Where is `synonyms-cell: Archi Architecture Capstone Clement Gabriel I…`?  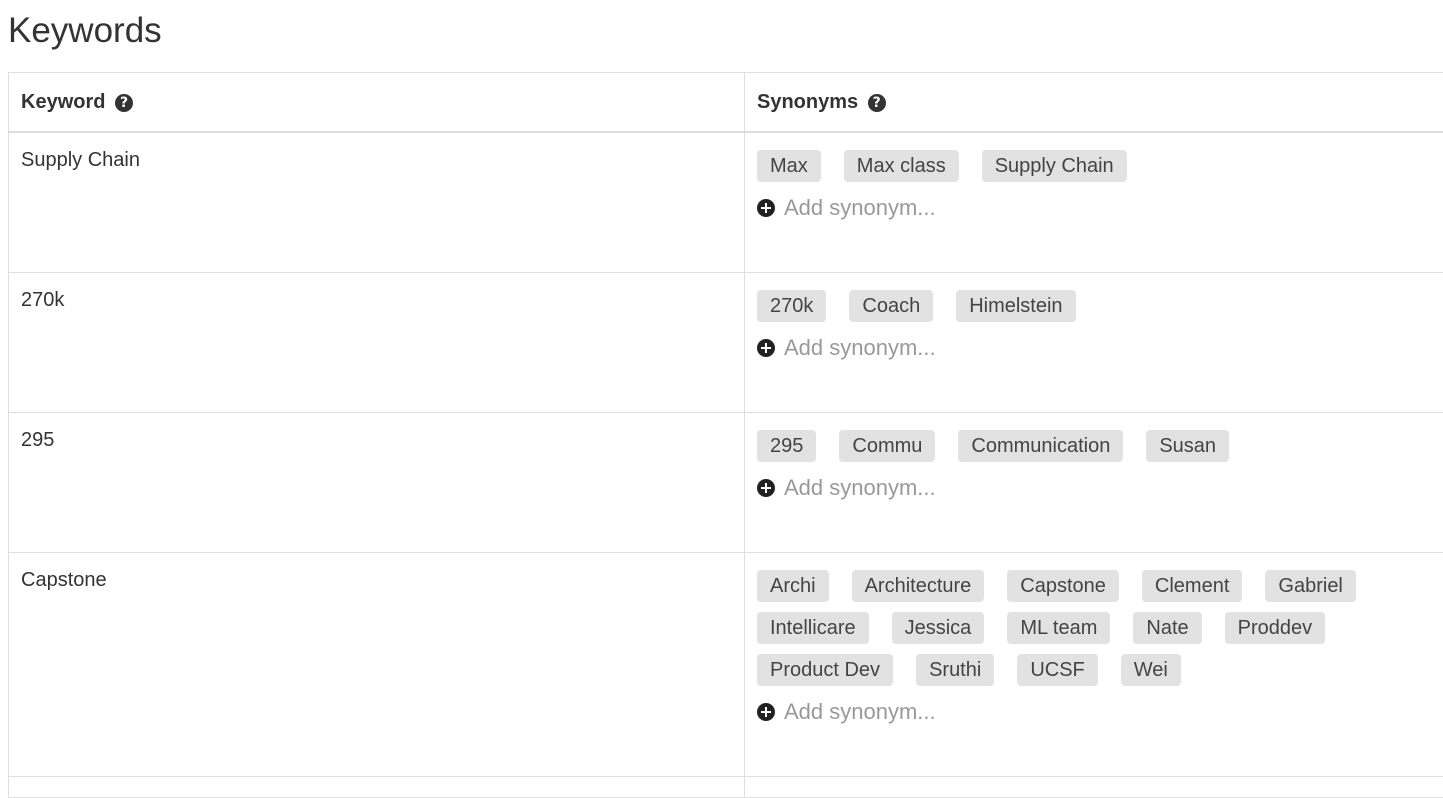 synonyms-cell: Archi Architecture Capstone Clement Gabriel I… is located at coordinates (1094, 665).